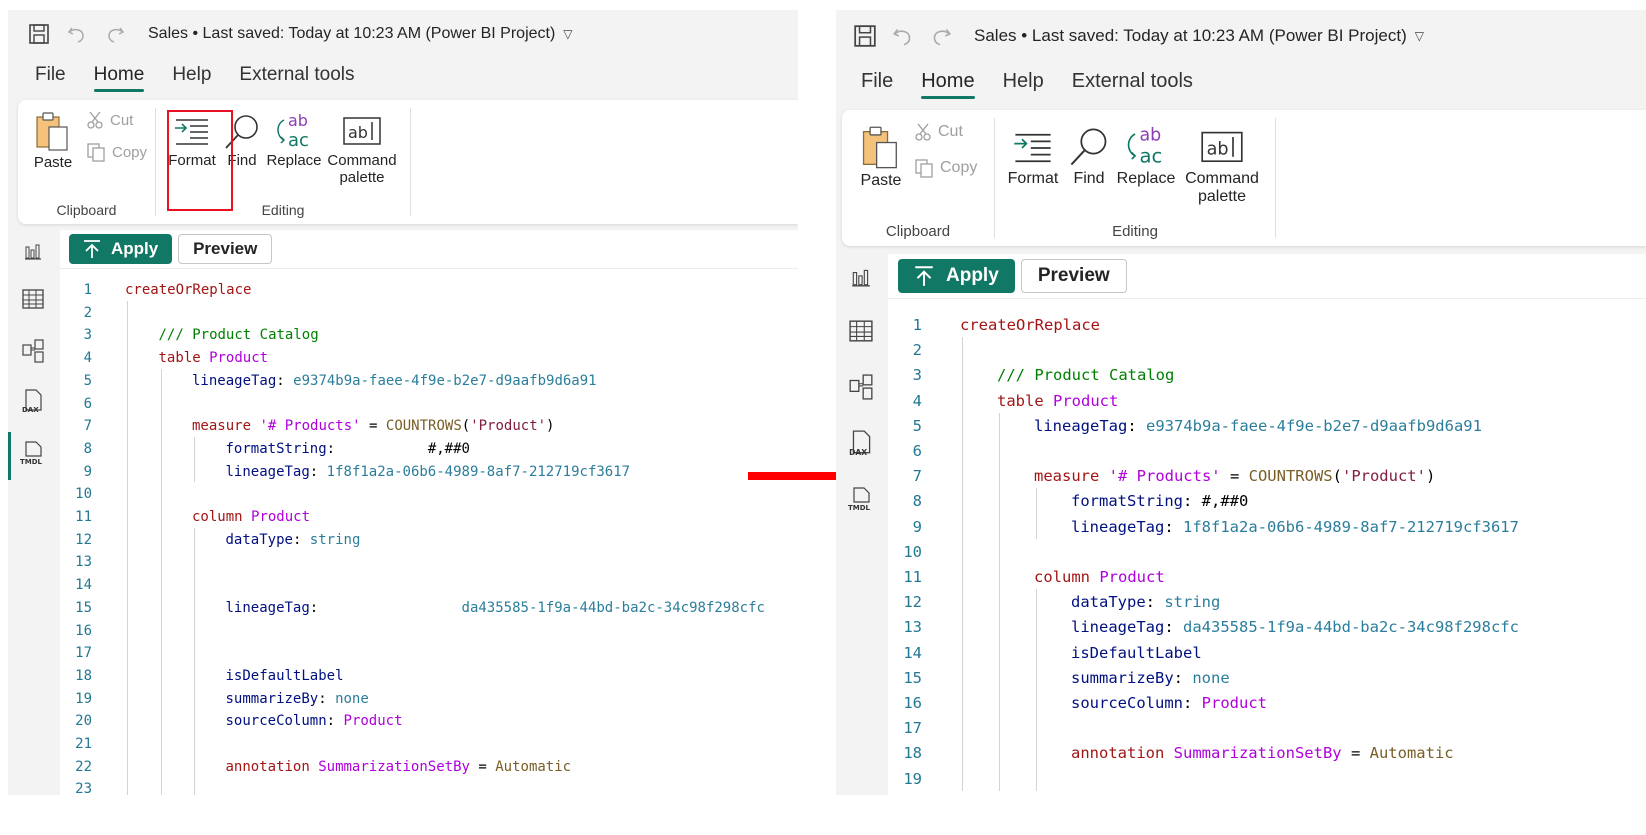 This screenshot has height=835, width=1646. Describe the element at coordinates (1275, 178) in the screenshot. I see `ribbon-separator` at that location.